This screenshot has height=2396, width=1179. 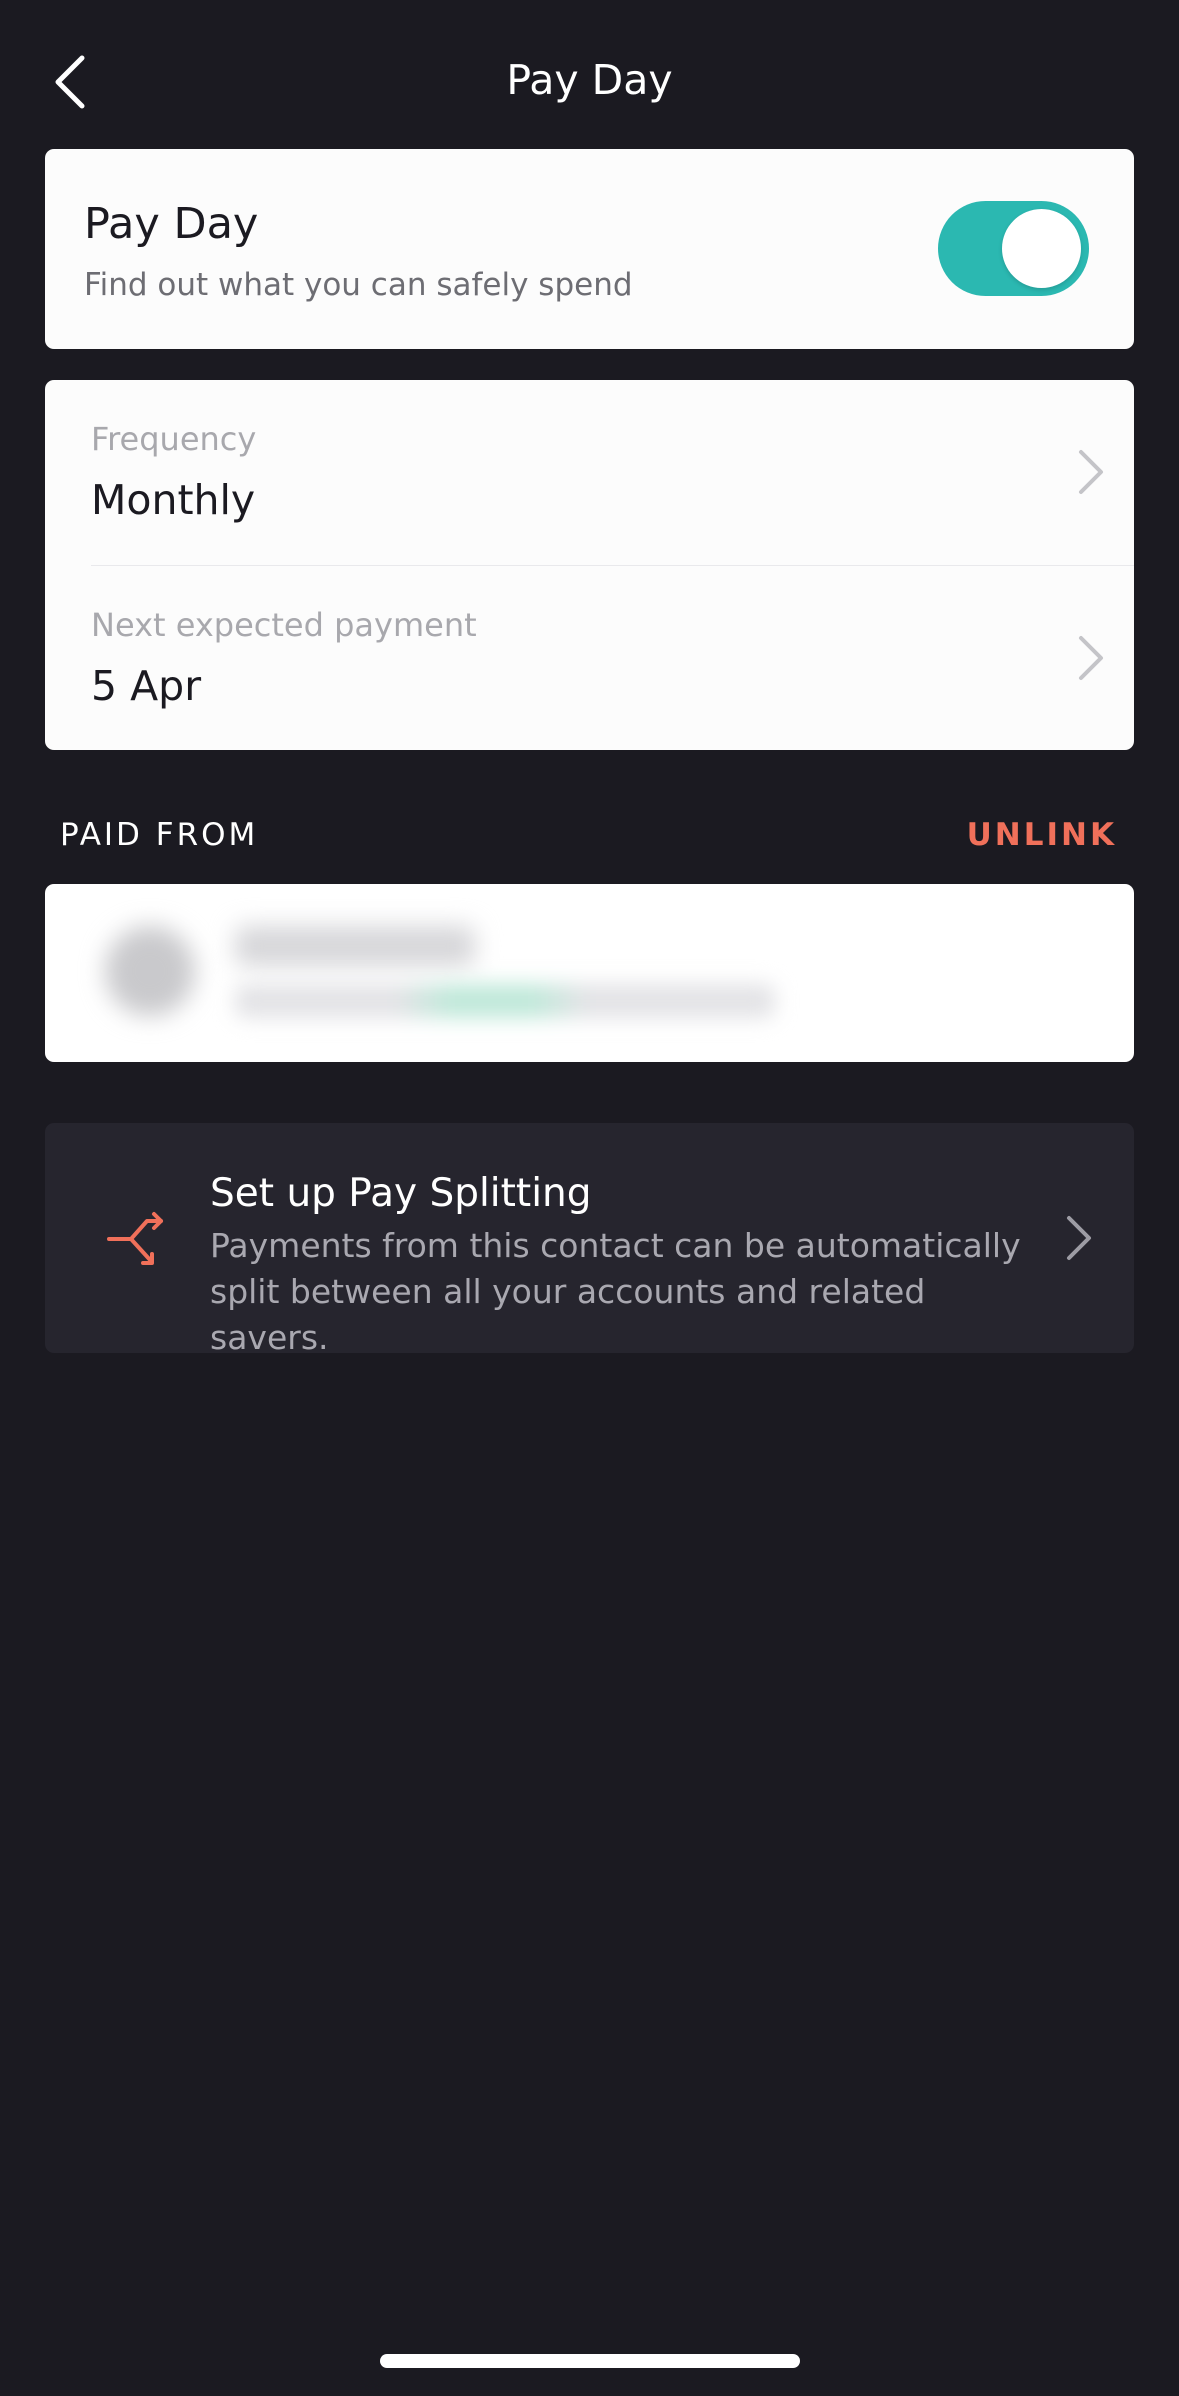 What do you see at coordinates (589, 658) in the screenshot?
I see `next-payment-row: Next expected payment 5 Apr` at bounding box center [589, 658].